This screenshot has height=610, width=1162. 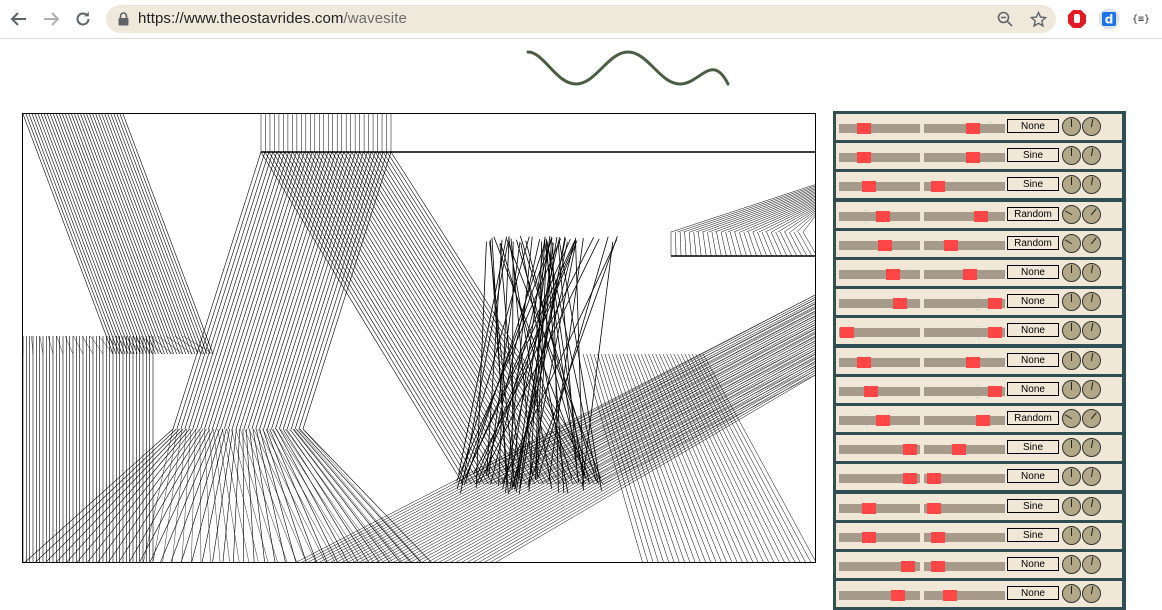 What do you see at coordinates (19, 19) in the screenshot?
I see `back-arrow-icon` at bounding box center [19, 19].